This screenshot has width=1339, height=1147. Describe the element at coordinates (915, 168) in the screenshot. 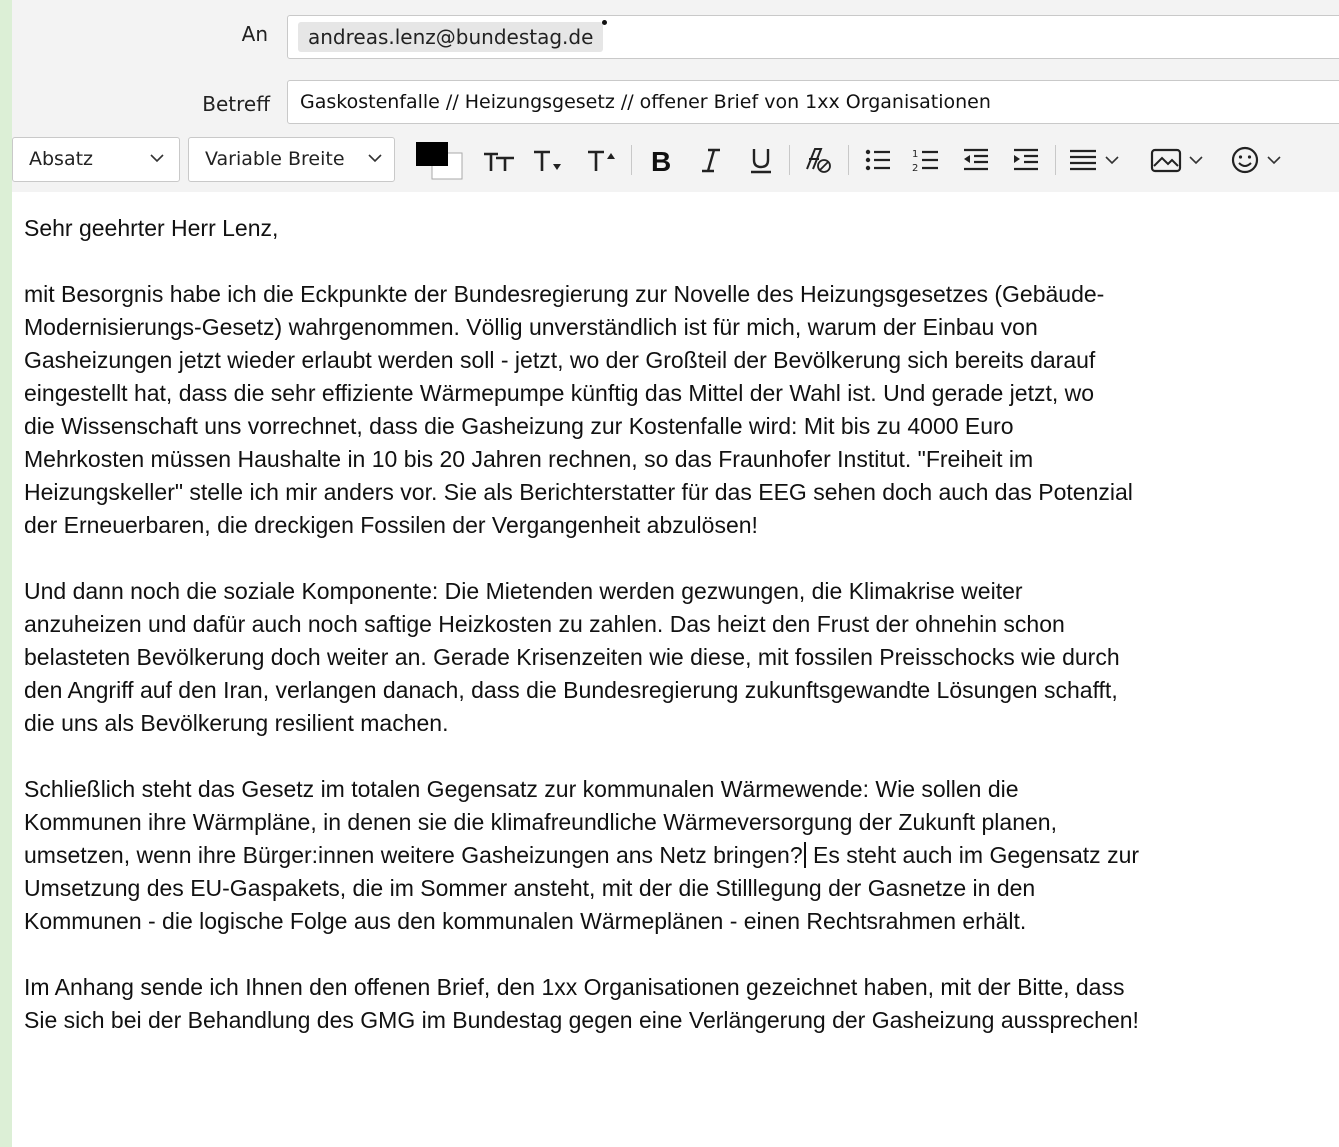

I see `svg-text: 2` at that location.